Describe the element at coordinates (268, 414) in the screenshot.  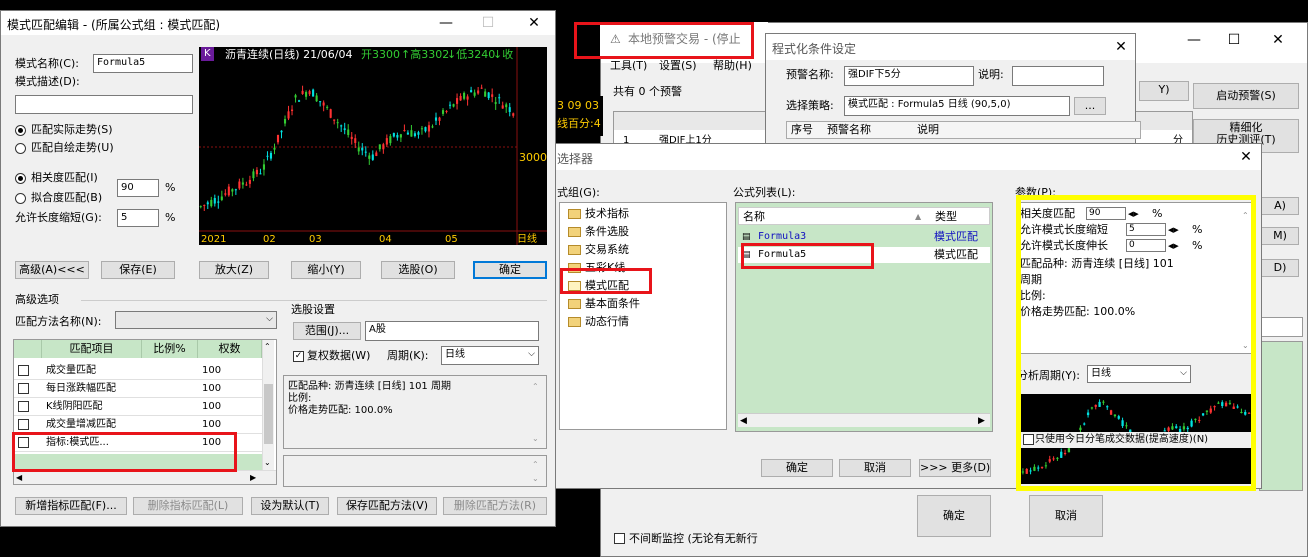
I see `scroll-thumb` at that location.